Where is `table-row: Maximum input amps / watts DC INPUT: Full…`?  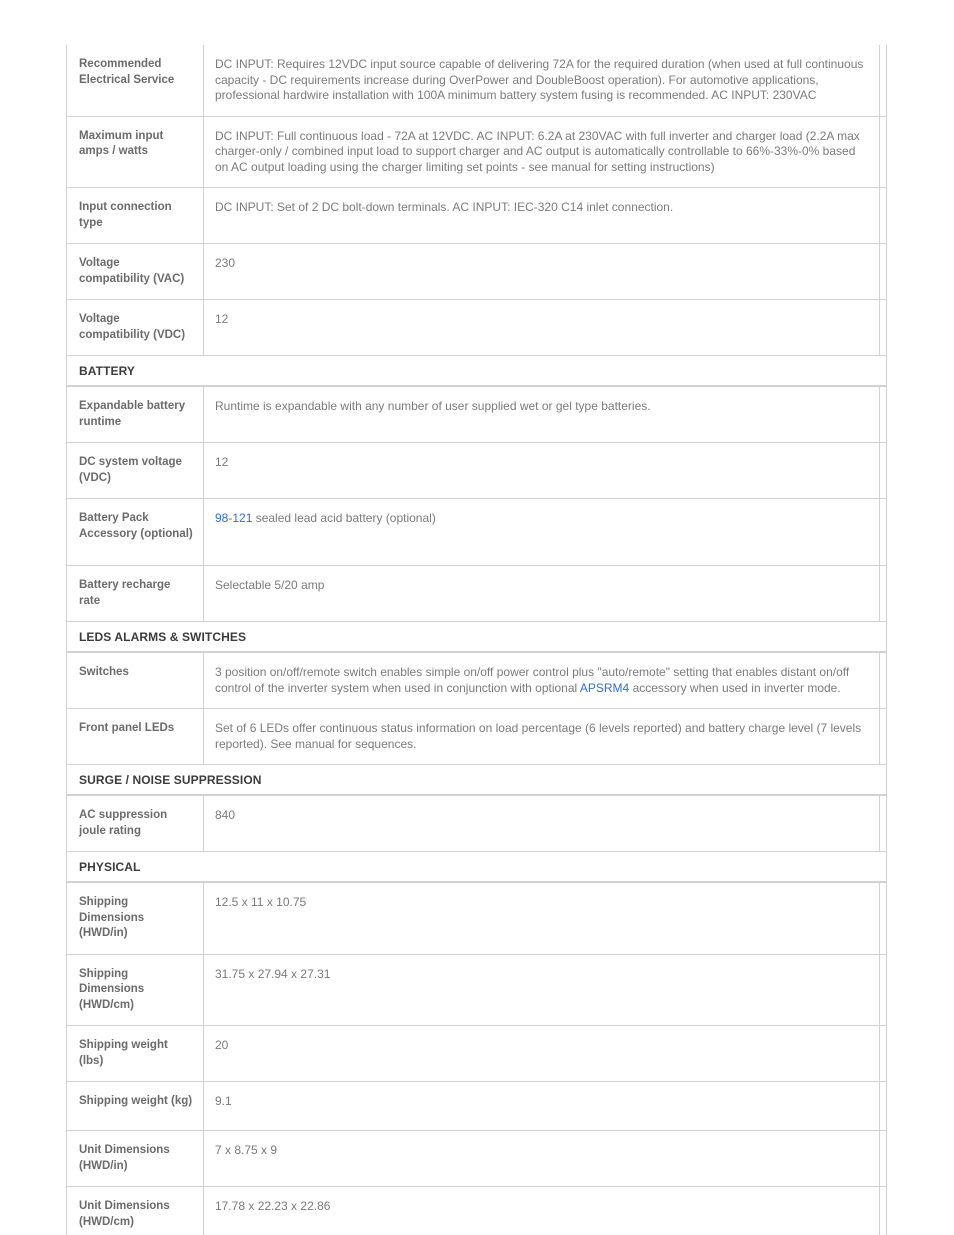 table-row: Maximum input amps / watts DC INPUT: Full… is located at coordinates (476, 152).